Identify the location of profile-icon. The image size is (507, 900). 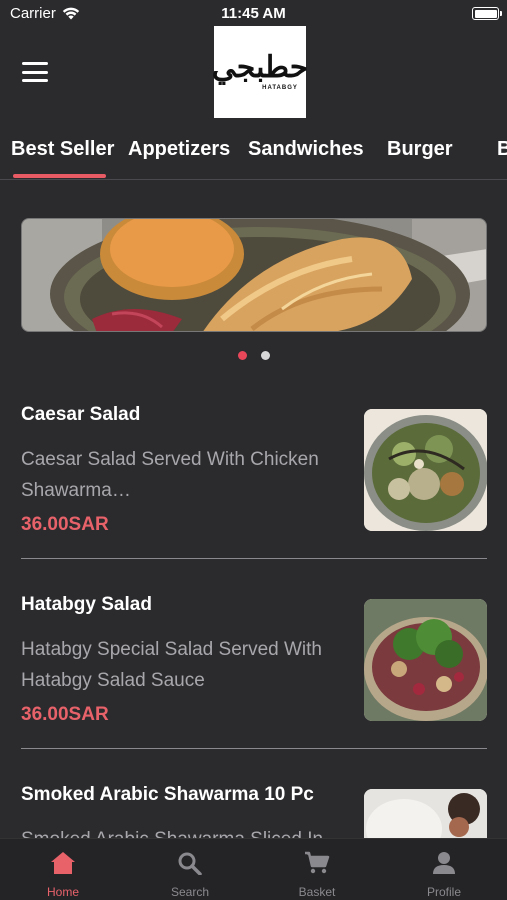
(444, 863).